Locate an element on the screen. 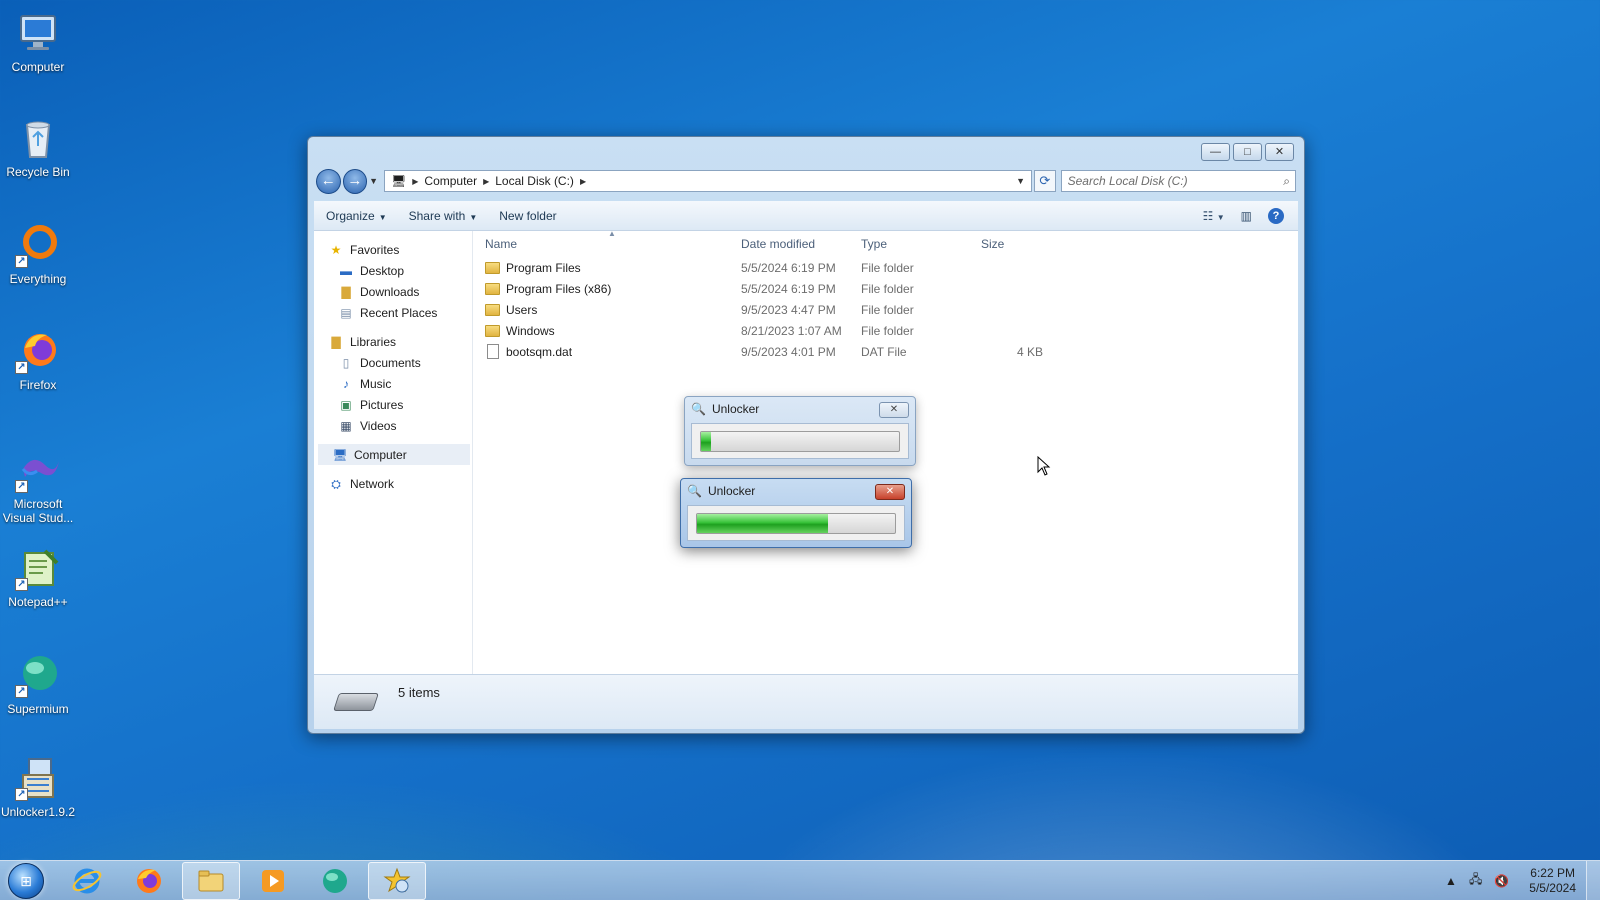 The width and height of the screenshot is (1600, 900). nav-favorites: ★ Favorites is located at coordinates (393, 249).